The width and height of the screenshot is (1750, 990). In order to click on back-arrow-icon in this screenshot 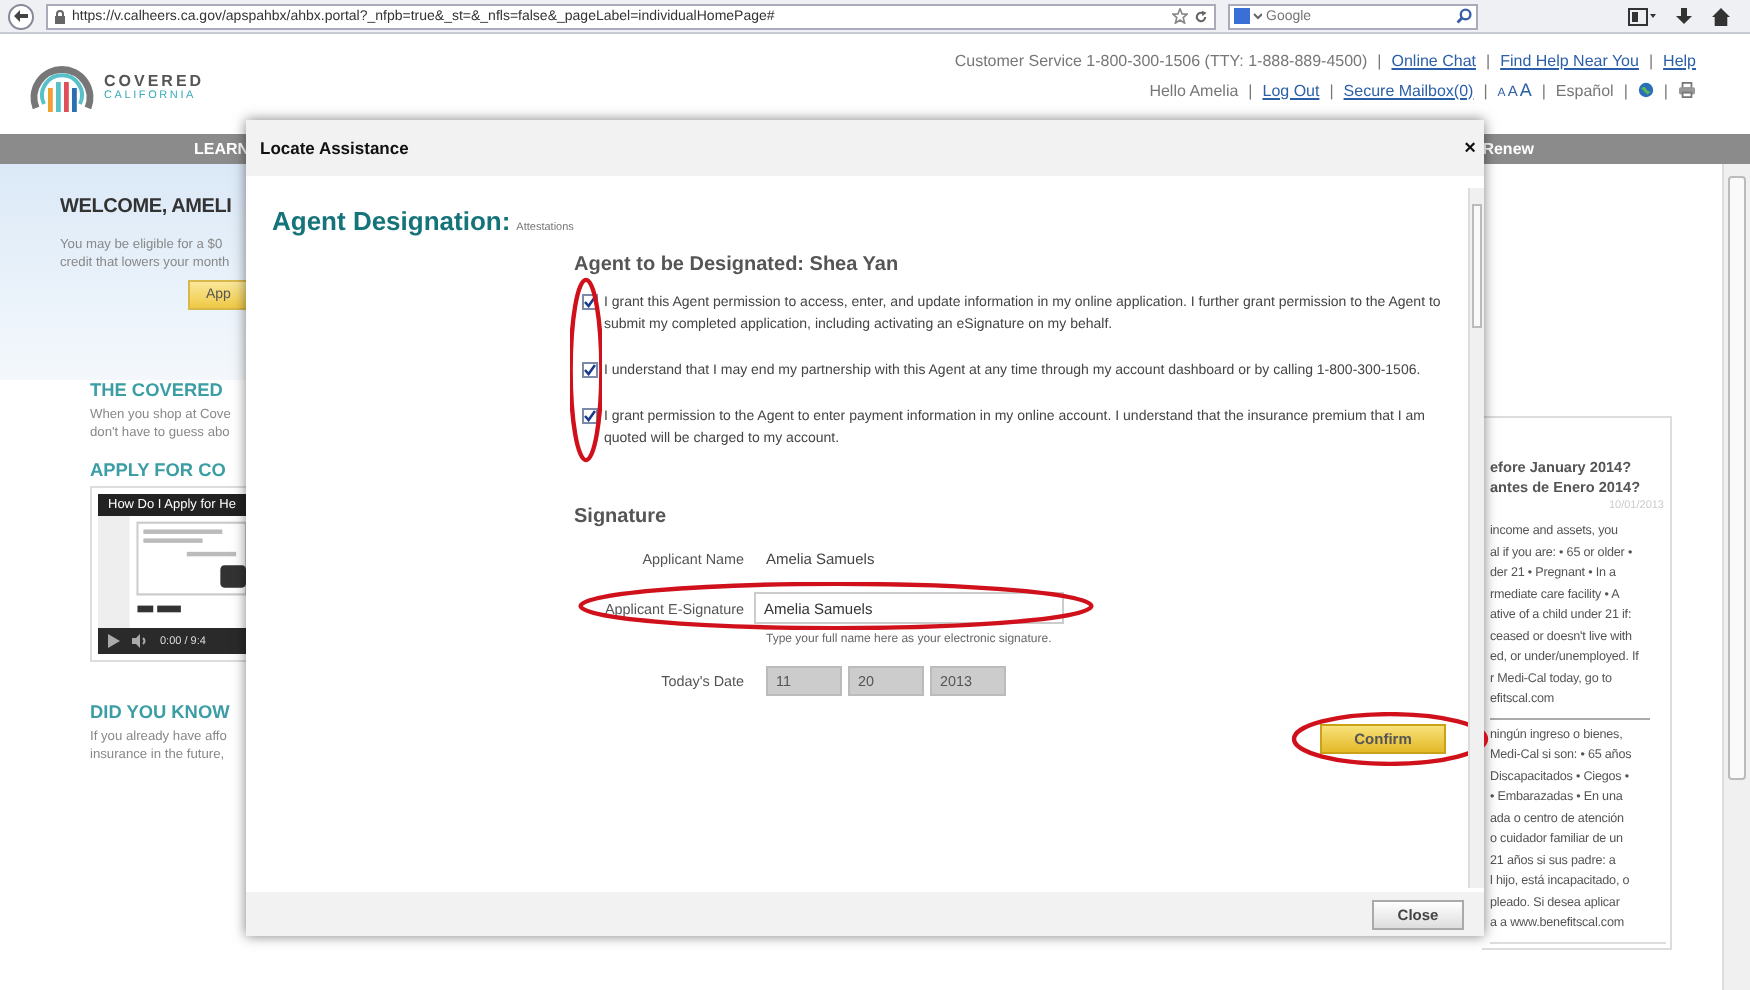, I will do `click(21, 16)`.